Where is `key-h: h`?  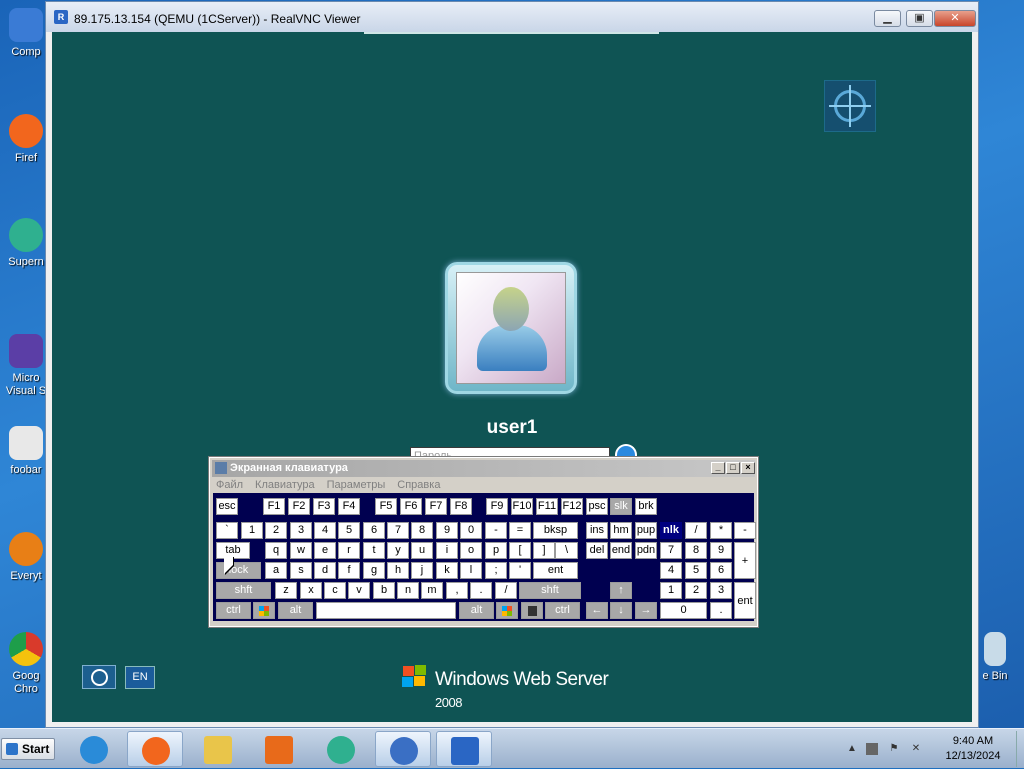
key-h: h is located at coordinates (398, 570).